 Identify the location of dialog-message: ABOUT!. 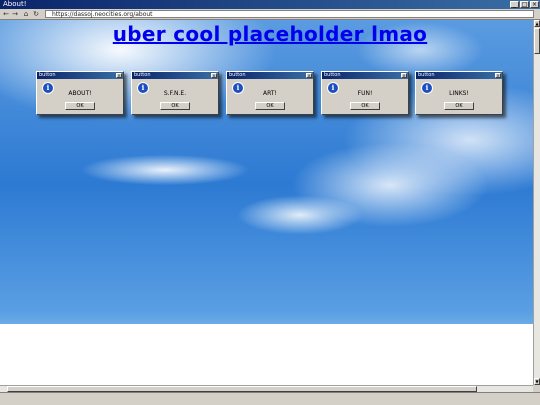
(80, 93).